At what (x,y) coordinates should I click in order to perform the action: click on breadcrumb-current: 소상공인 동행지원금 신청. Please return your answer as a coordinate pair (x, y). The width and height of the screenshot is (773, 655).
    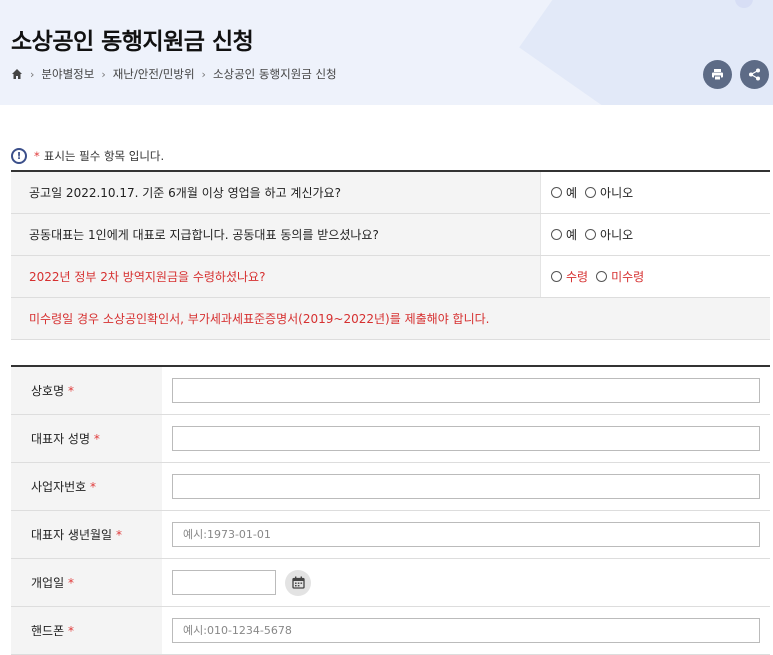
    Looking at the image, I should click on (274, 74).